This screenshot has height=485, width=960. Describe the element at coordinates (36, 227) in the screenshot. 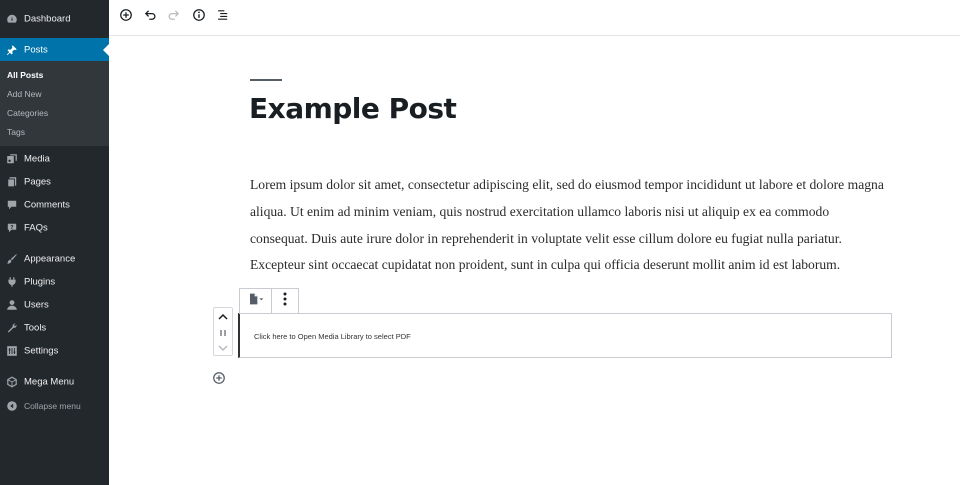

I see `menu-faqs-label: FAQs` at that location.